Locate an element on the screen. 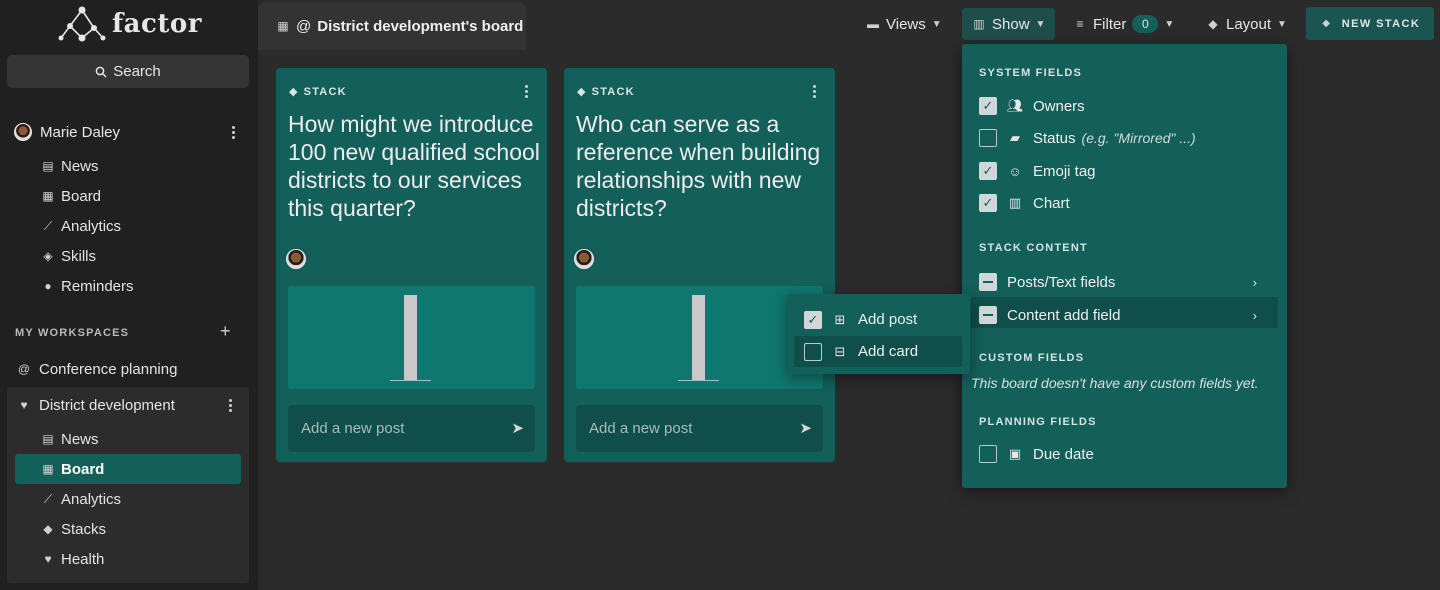 The height and width of the screenshot is (590, 1440). submenu-item-add-post: ✓ ⊞ Add post is located at coordinates (878, 319).